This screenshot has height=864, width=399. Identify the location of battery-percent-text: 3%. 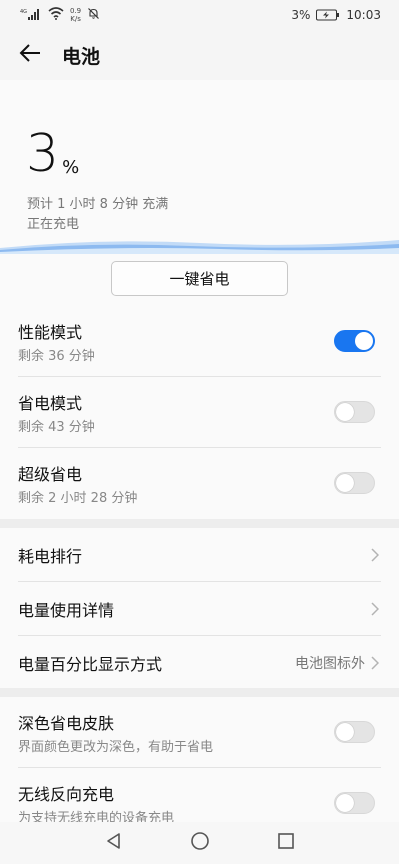
(301, 15).